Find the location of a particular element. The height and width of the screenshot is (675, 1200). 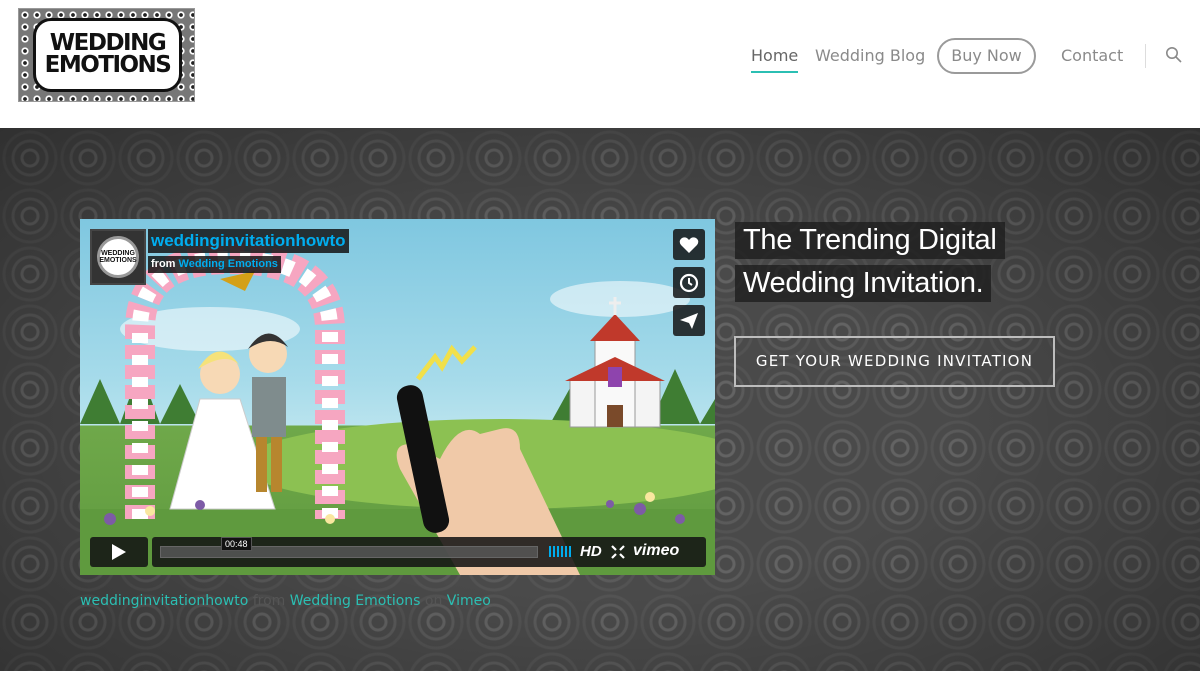

nav-home: Home is located at coordinates (775, 56).